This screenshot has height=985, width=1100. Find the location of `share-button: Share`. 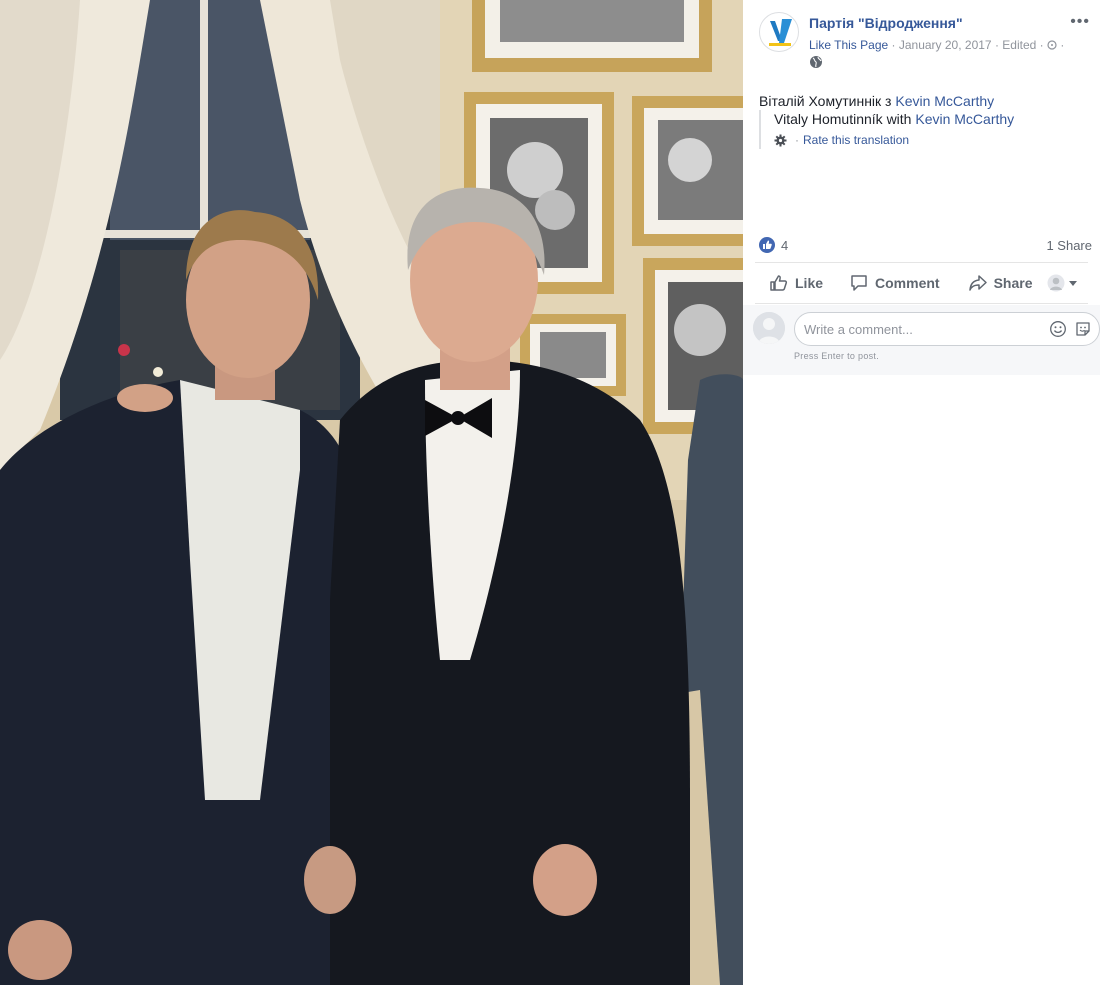

share-button: Share is located at coordinates (1000, 283).